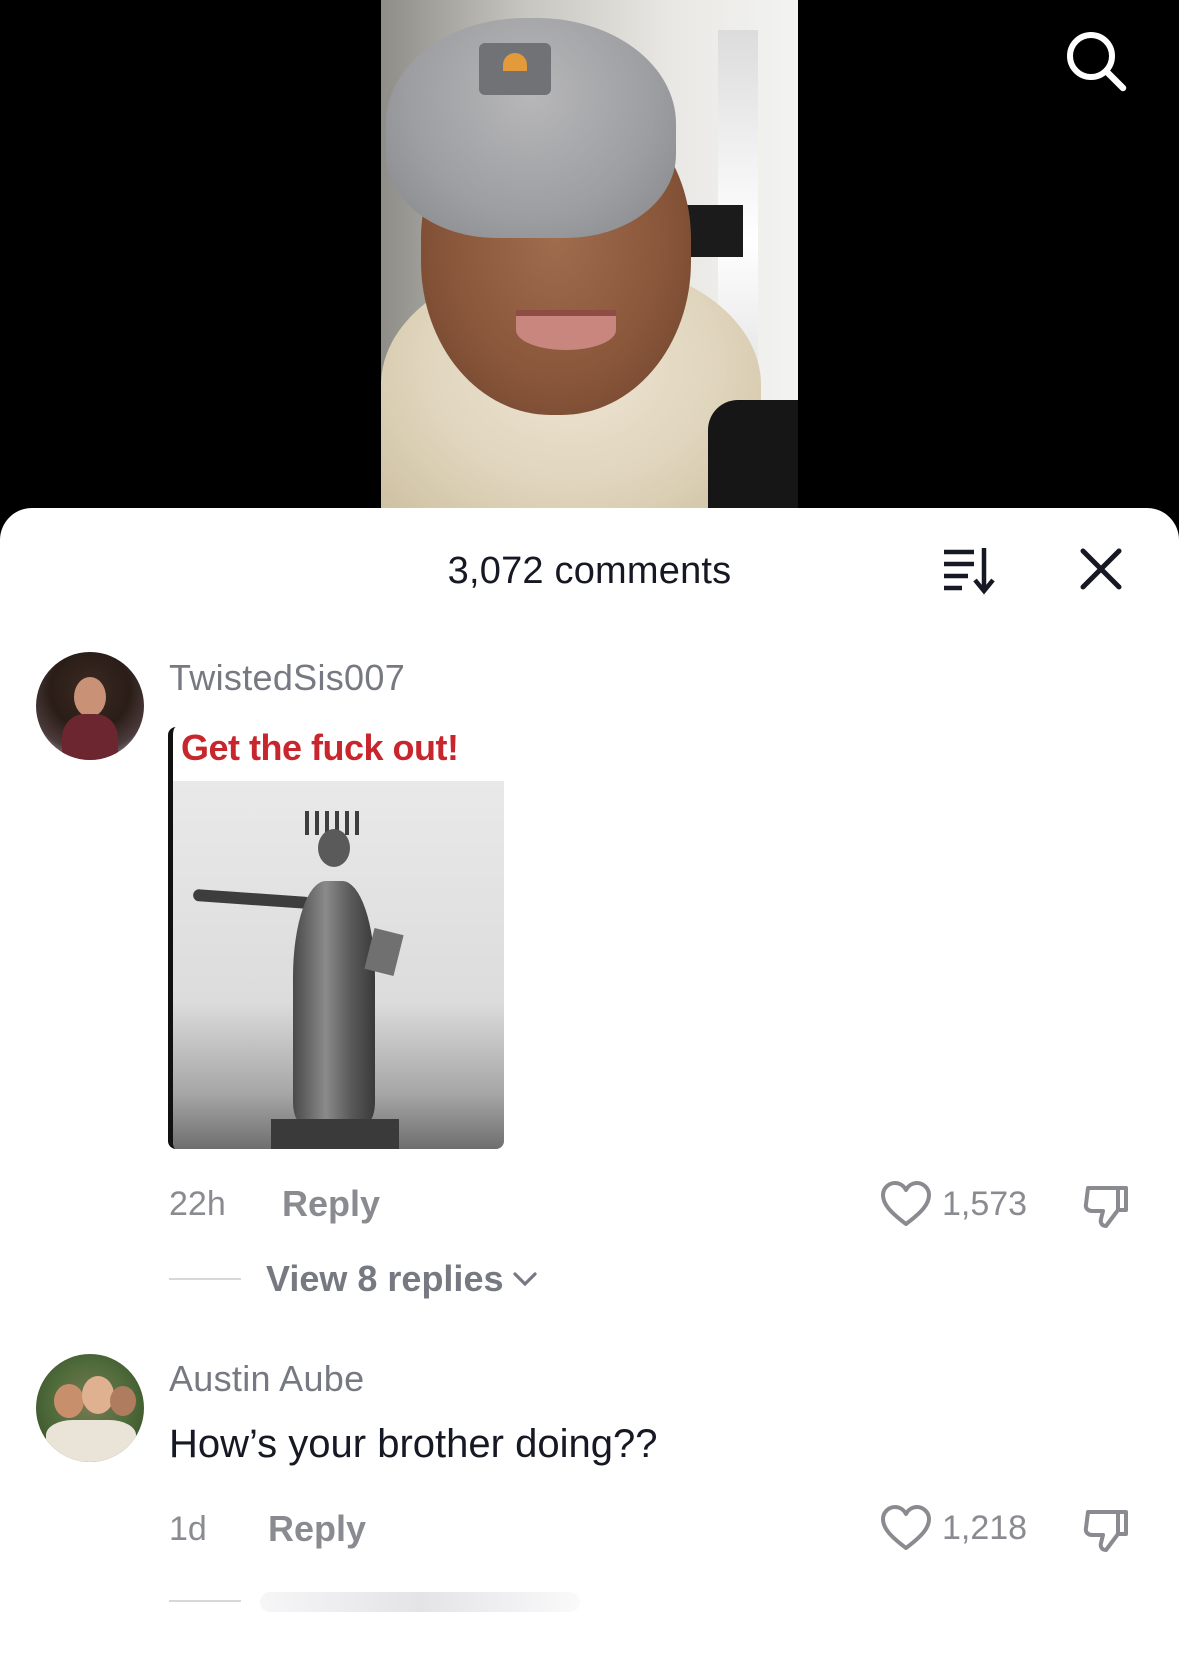 Image resolution: width=1179 pixels, height=1660 pixels. I want to click on comments-header: 3,072 comments, so click(589, 568).